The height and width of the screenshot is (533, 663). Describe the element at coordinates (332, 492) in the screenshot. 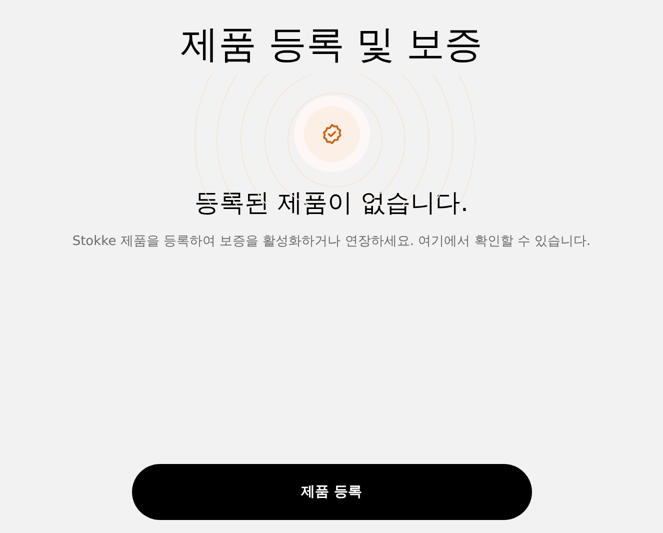

I see `register-product-button: 제품 등록` at that location.